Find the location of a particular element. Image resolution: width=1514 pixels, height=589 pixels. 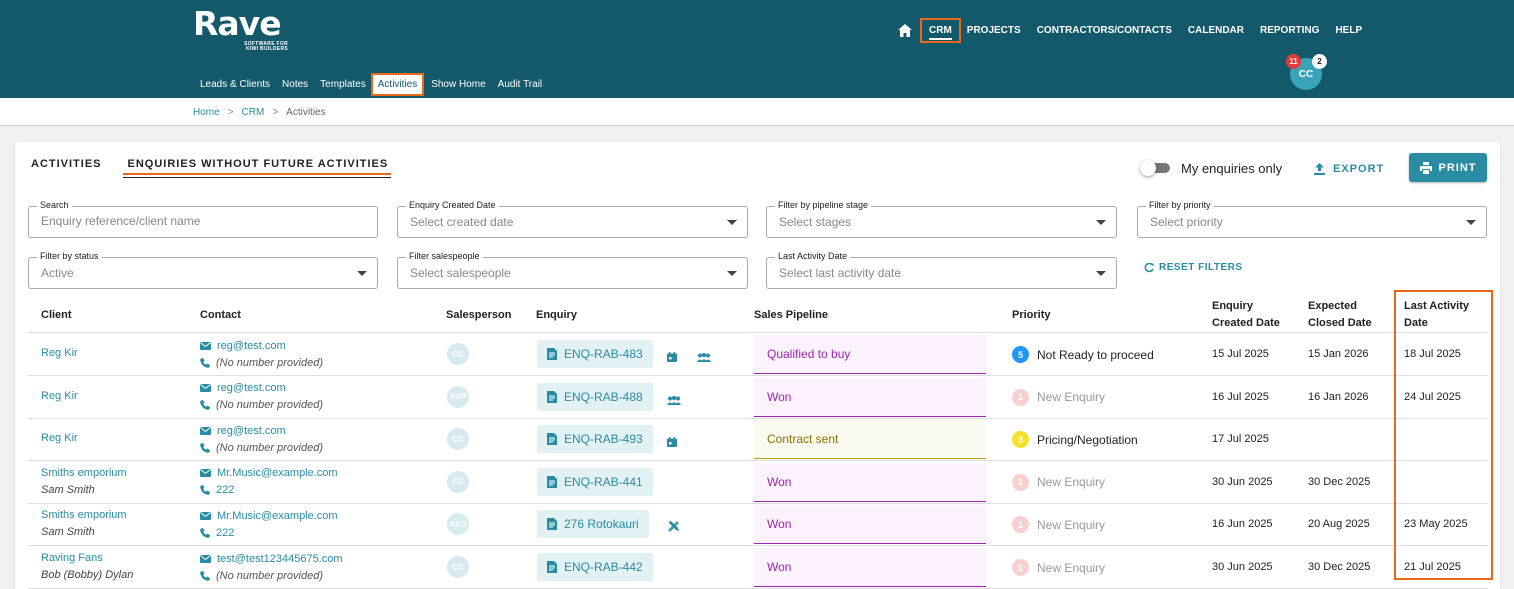

nav-help: HELP is located at coordinates (1348, 30).